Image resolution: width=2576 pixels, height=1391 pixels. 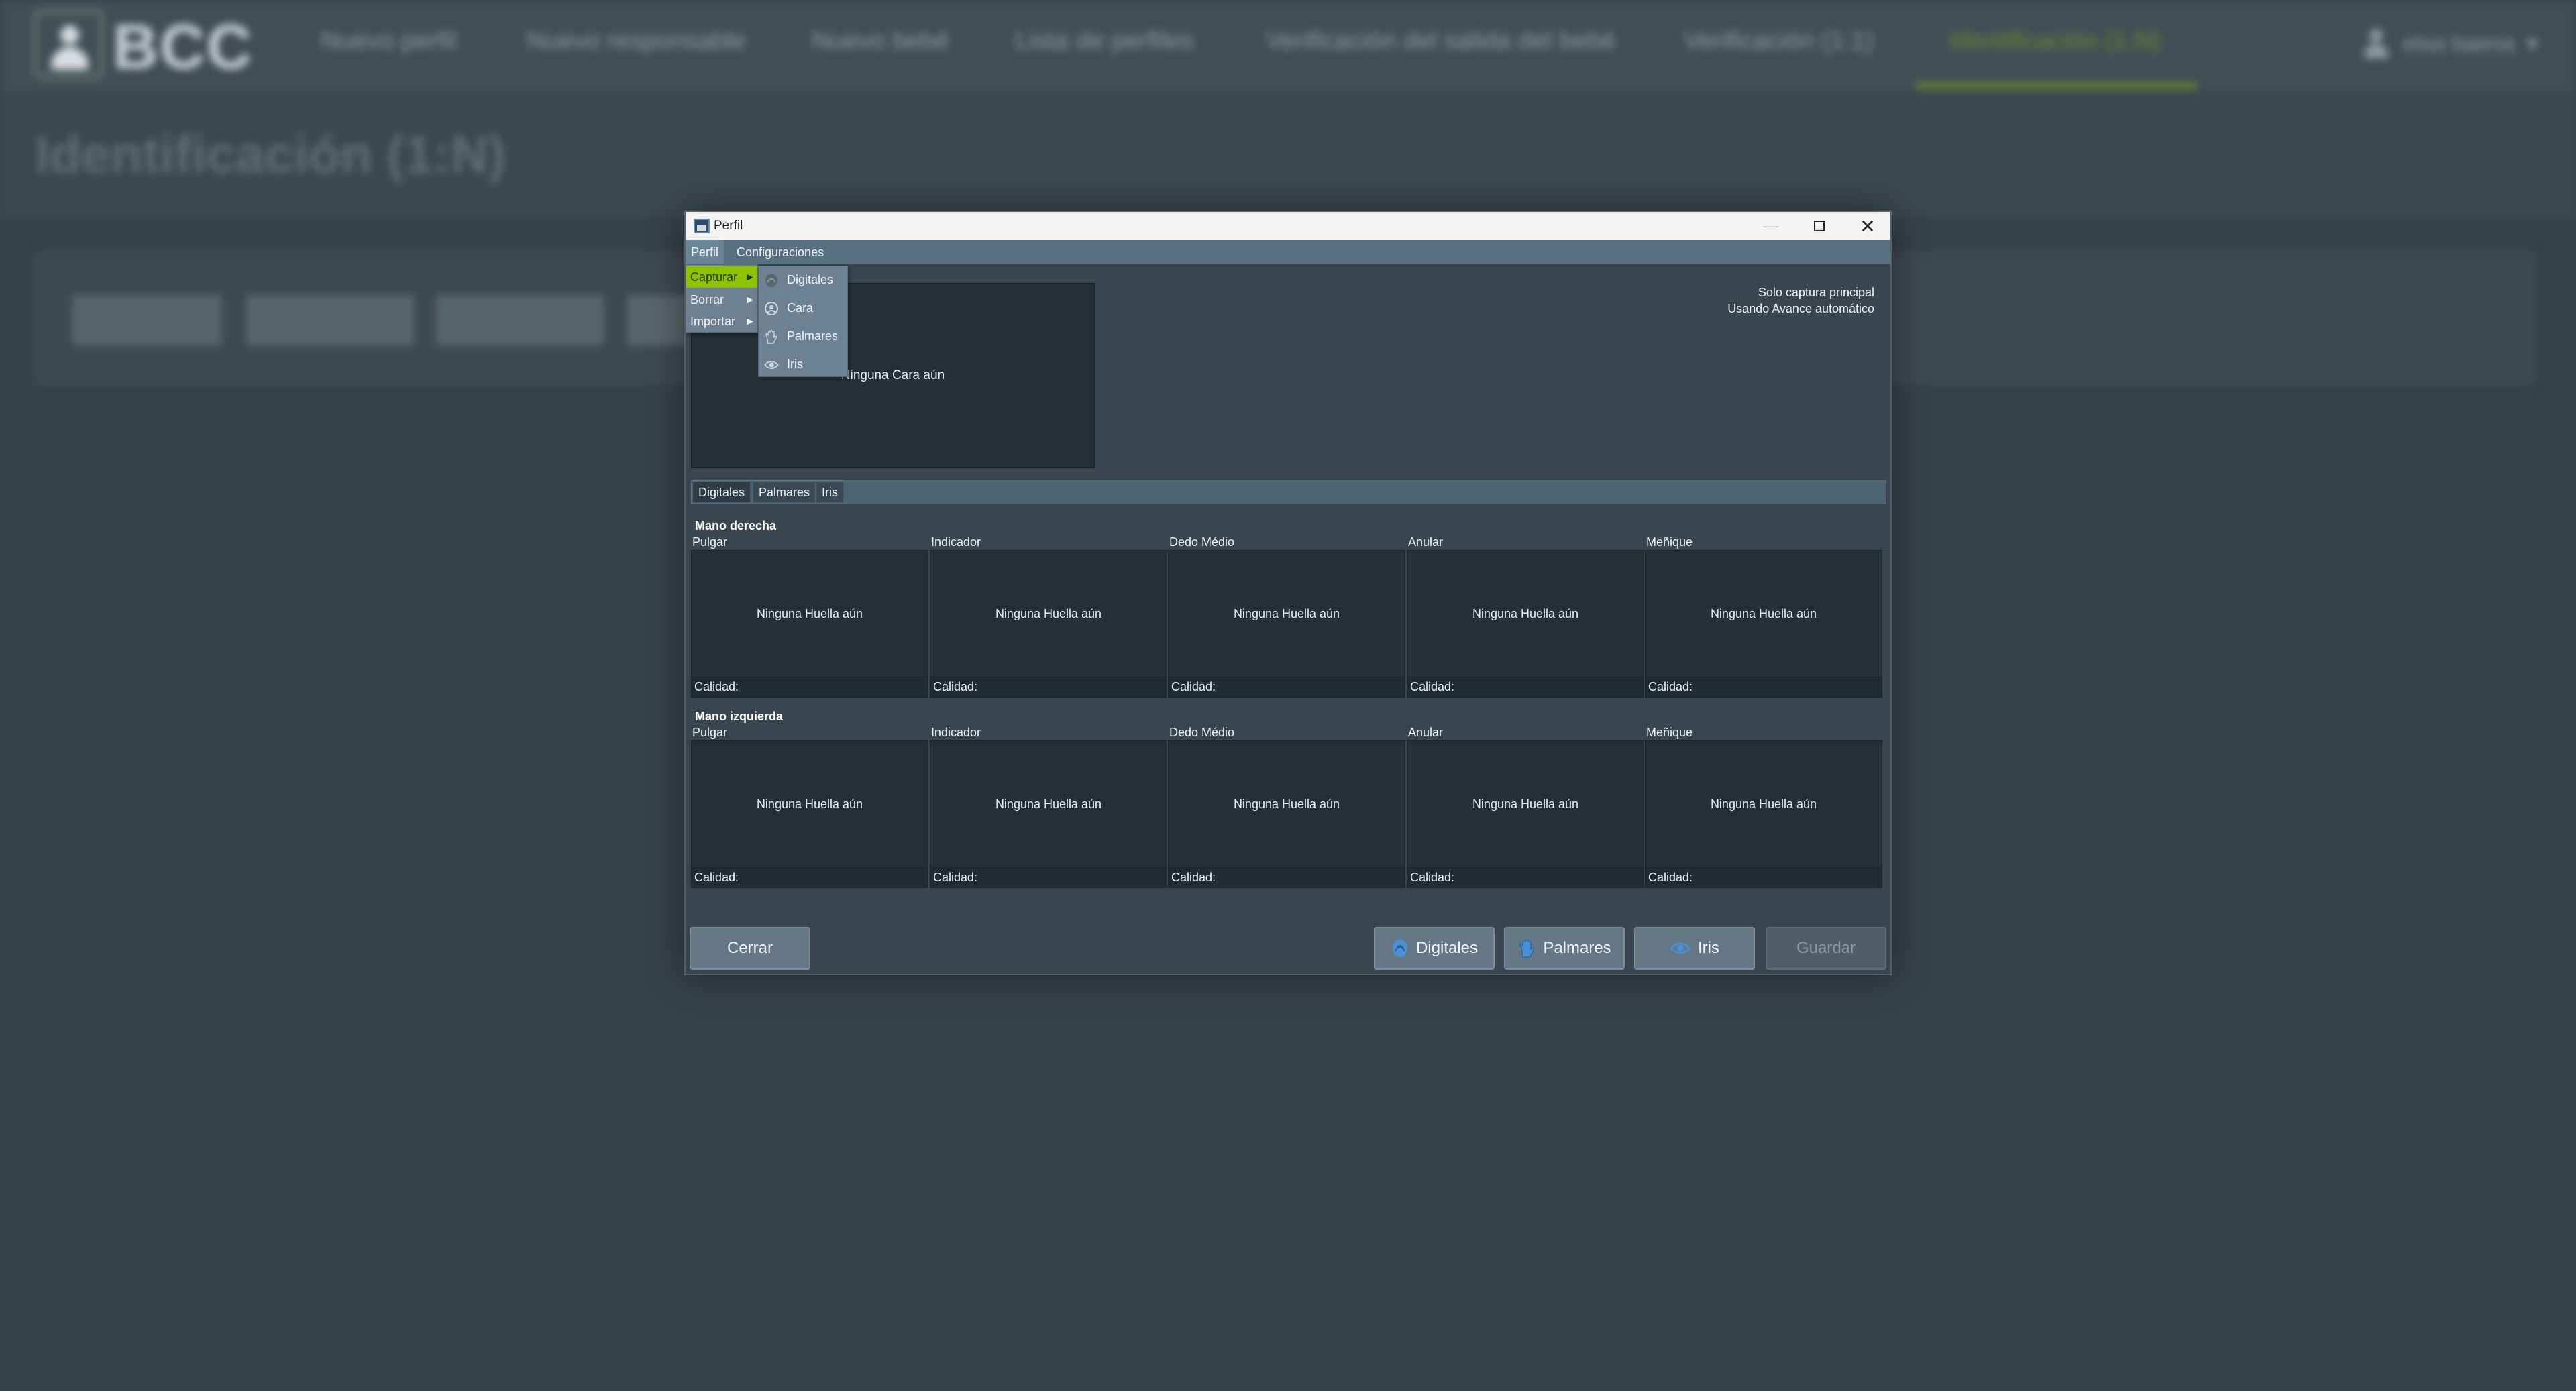 What do you see at coordinates (1399, 949) in the screenshot?
I see `fingerprint-icon` at bounding box center [1399, 949].